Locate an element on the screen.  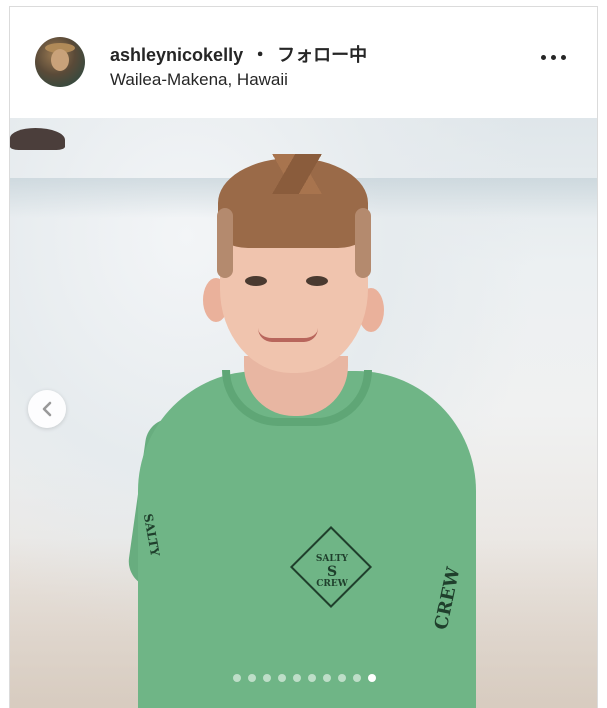
follow-status-button: フォロー中 is located at coordinates (322, 55).